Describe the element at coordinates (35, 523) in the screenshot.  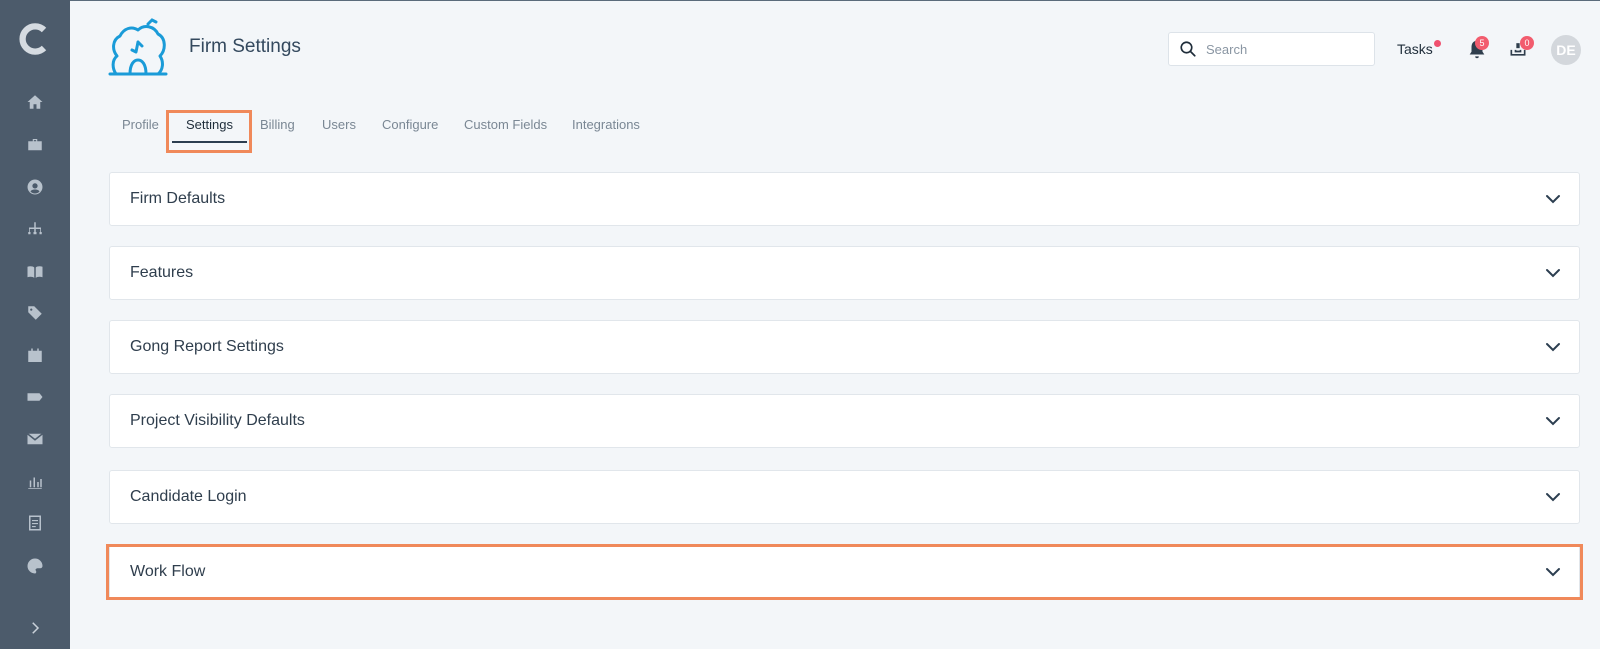
I see `sidebar-document-icon` at that location.